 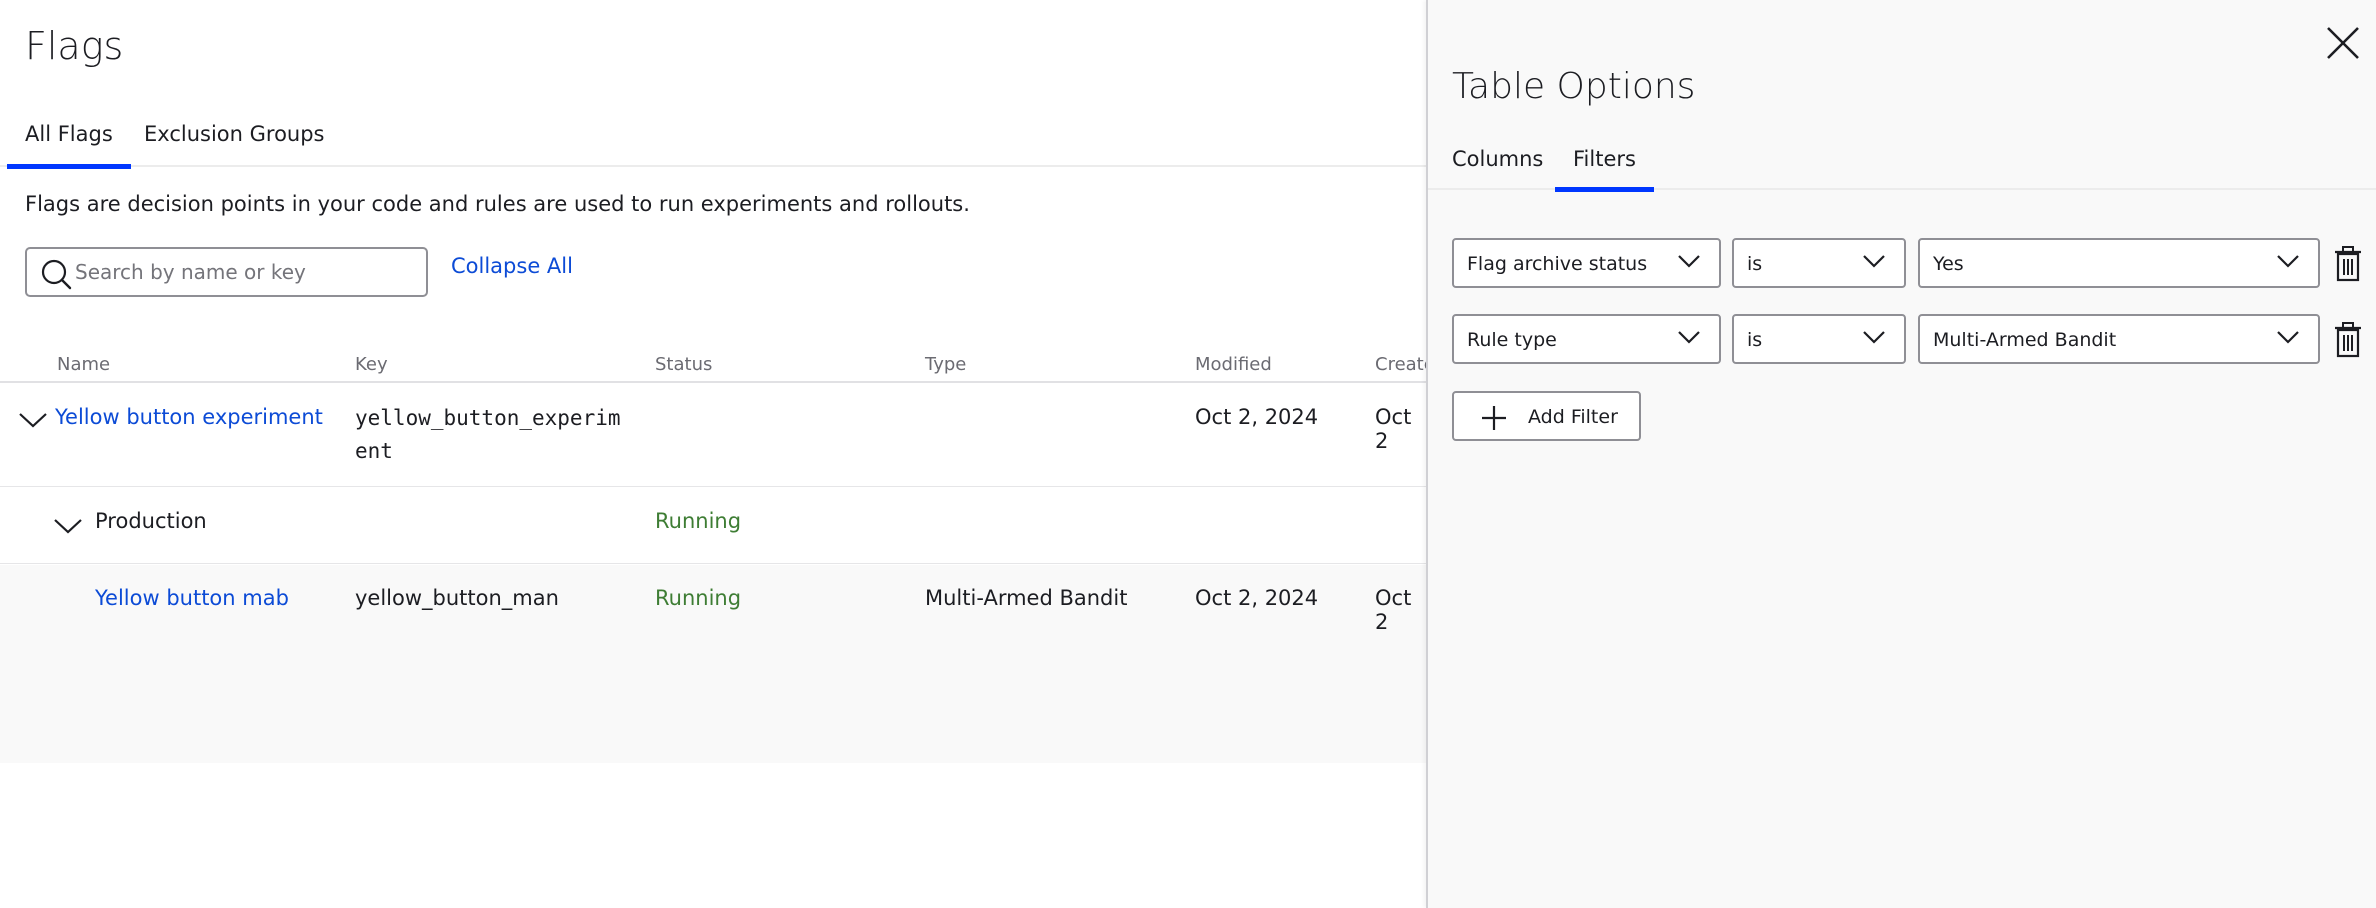 I want to click on flag-name-link: Yellow button experiment, so click(x=189, y=417).